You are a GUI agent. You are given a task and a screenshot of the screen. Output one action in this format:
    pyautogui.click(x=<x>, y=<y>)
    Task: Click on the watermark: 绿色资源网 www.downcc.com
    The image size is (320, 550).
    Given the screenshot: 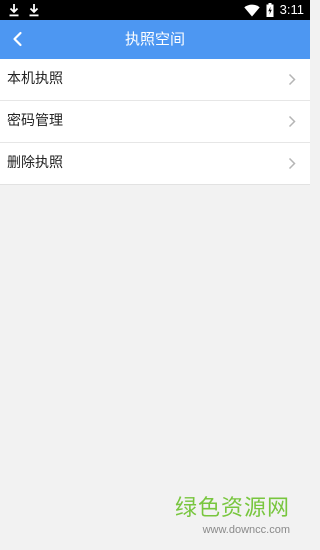 What is the action you would take?
    pyautogui.click(x=232, y=516)
    